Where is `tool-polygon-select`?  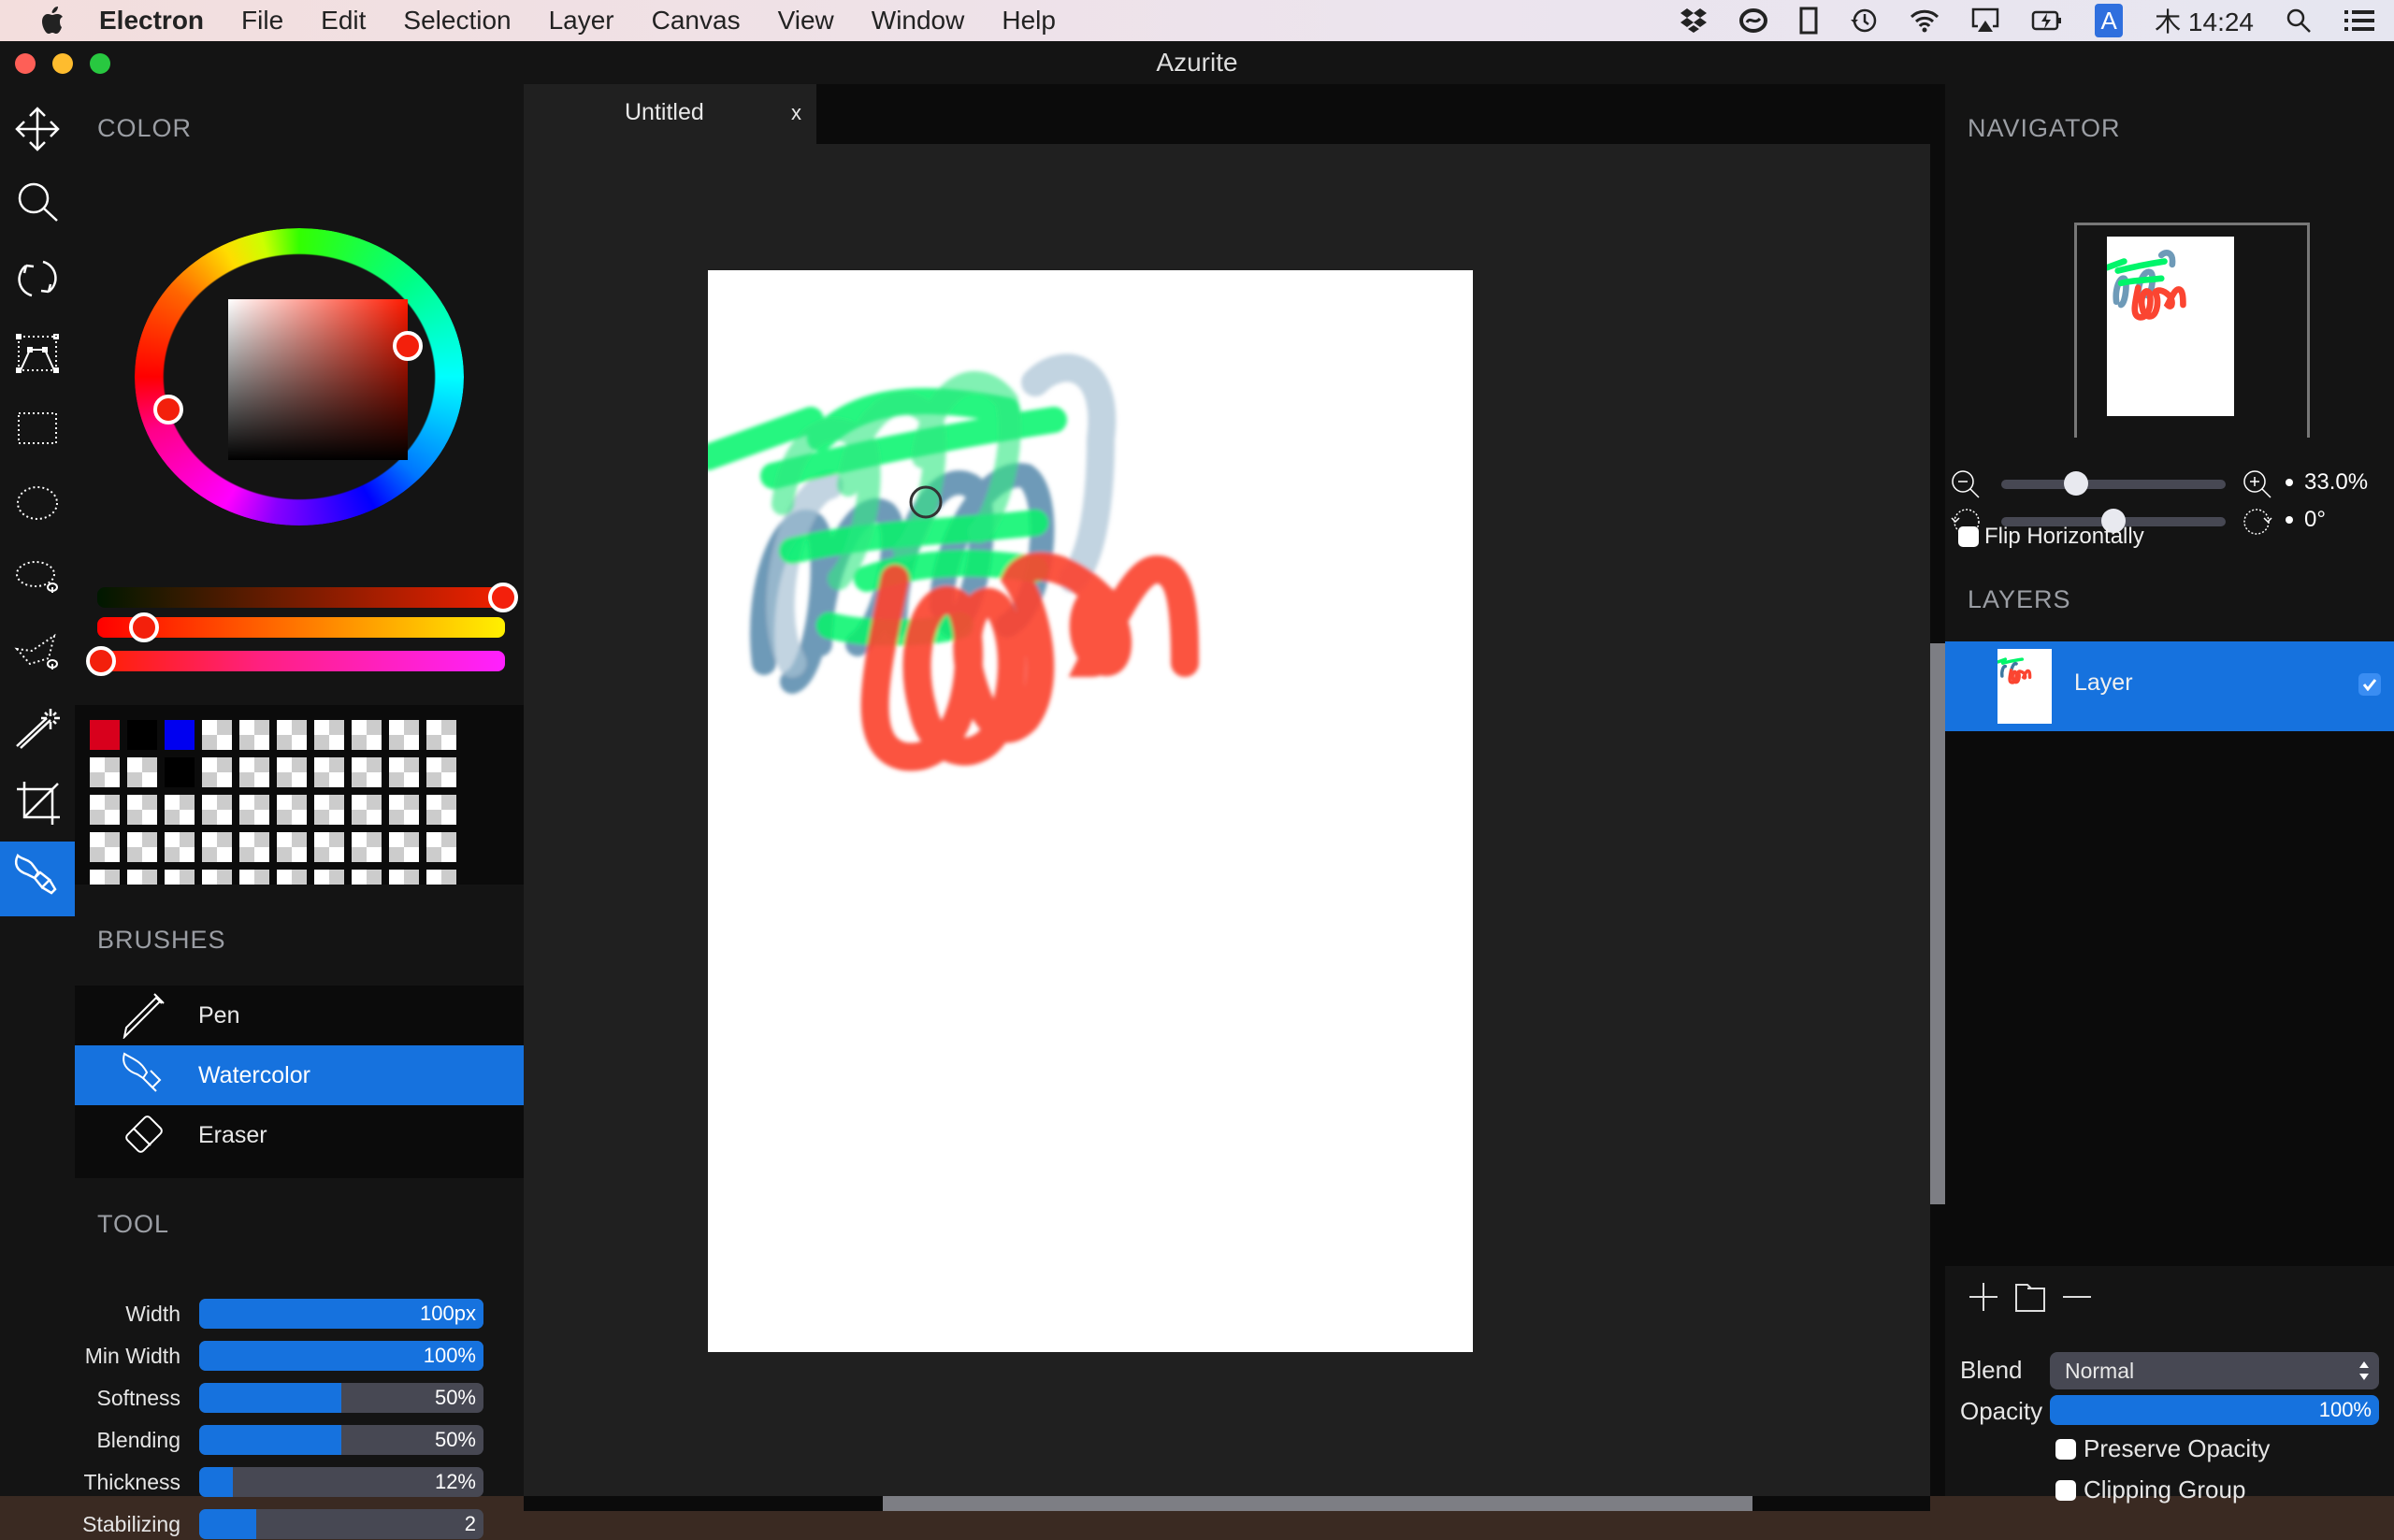 tool-polygon-select is located at coordinates (37, 654).